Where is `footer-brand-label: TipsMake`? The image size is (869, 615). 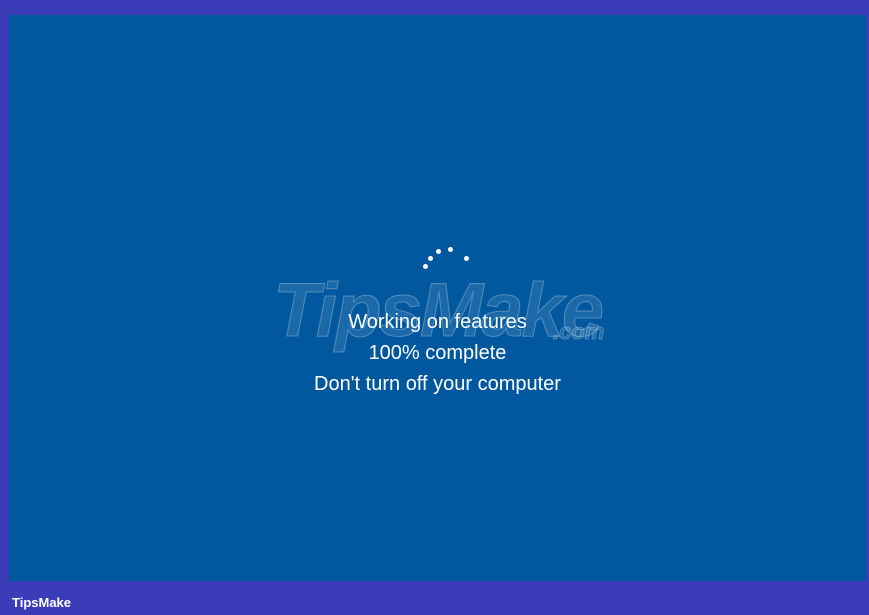 footer-brand-label: TipsMake is located at coordinates (42, 602).